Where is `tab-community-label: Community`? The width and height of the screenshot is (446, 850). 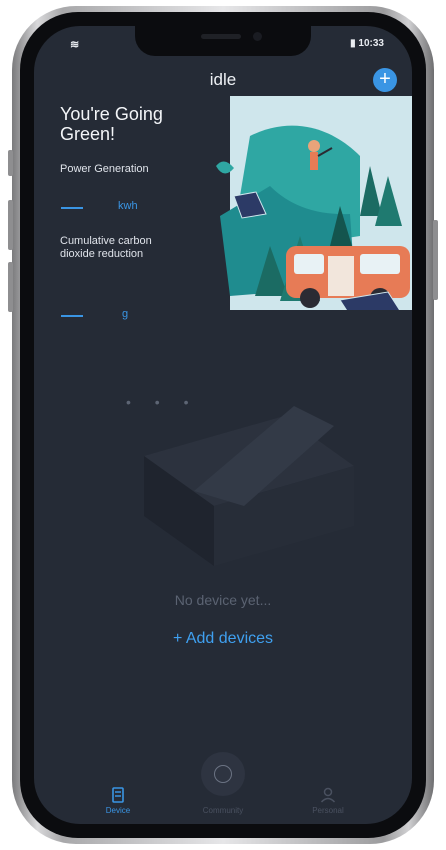 tab-community-label: Community is located at coordinates (223, 810).